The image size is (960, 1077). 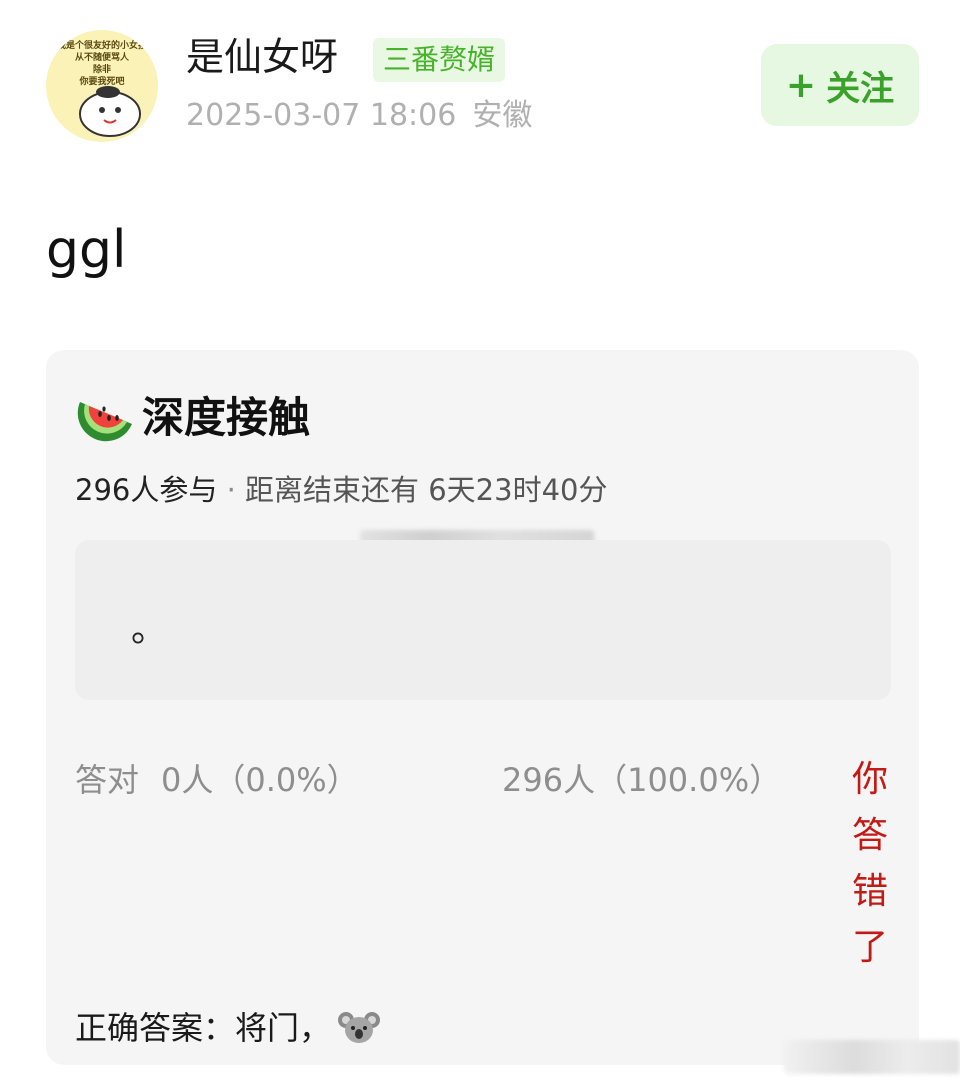 I want to click on follow-button: + 关注, so click(x=840, y=85).